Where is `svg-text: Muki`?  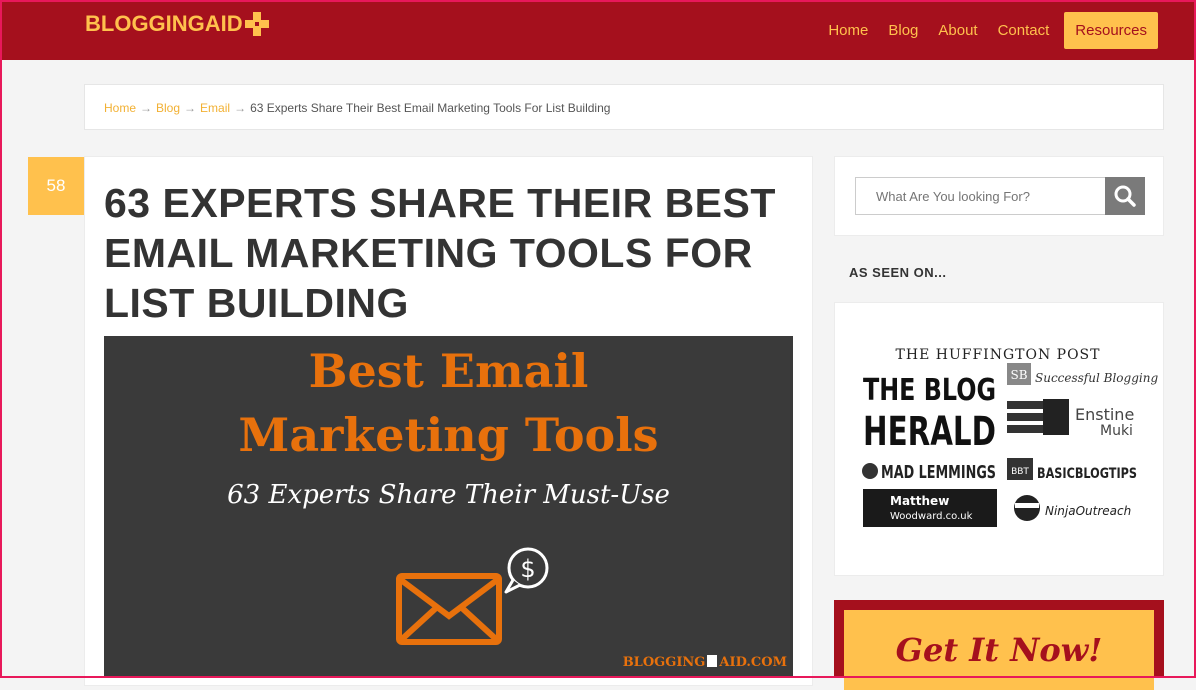
svg-text: Muki is located at coordinates (1116, 431).